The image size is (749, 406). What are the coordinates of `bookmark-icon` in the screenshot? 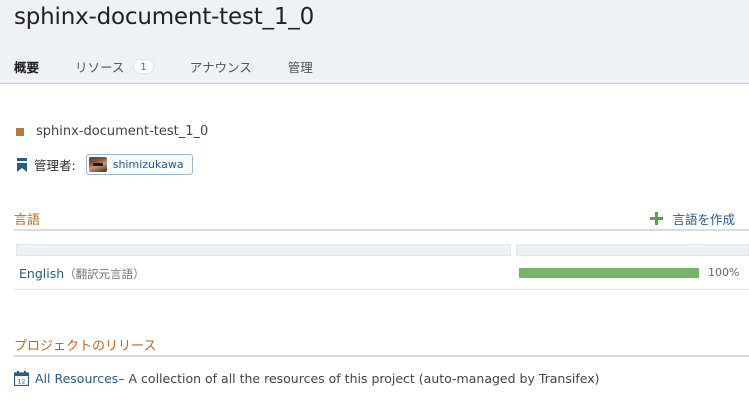 It's located at (22, 164).